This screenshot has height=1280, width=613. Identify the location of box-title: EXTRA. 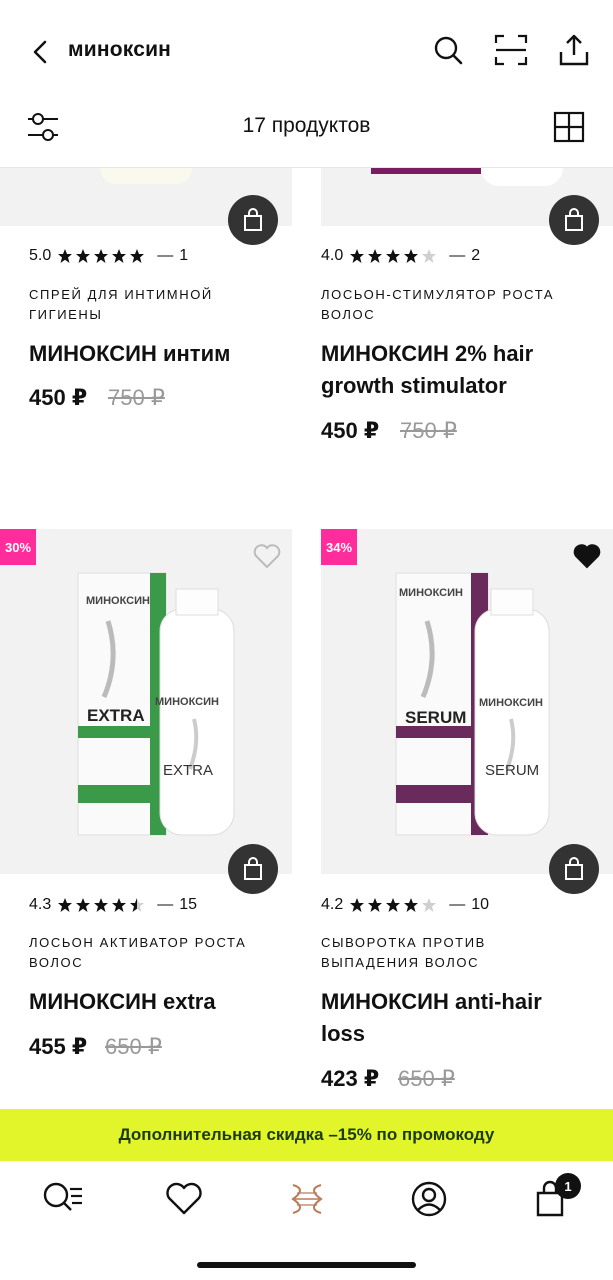
(116, 715).